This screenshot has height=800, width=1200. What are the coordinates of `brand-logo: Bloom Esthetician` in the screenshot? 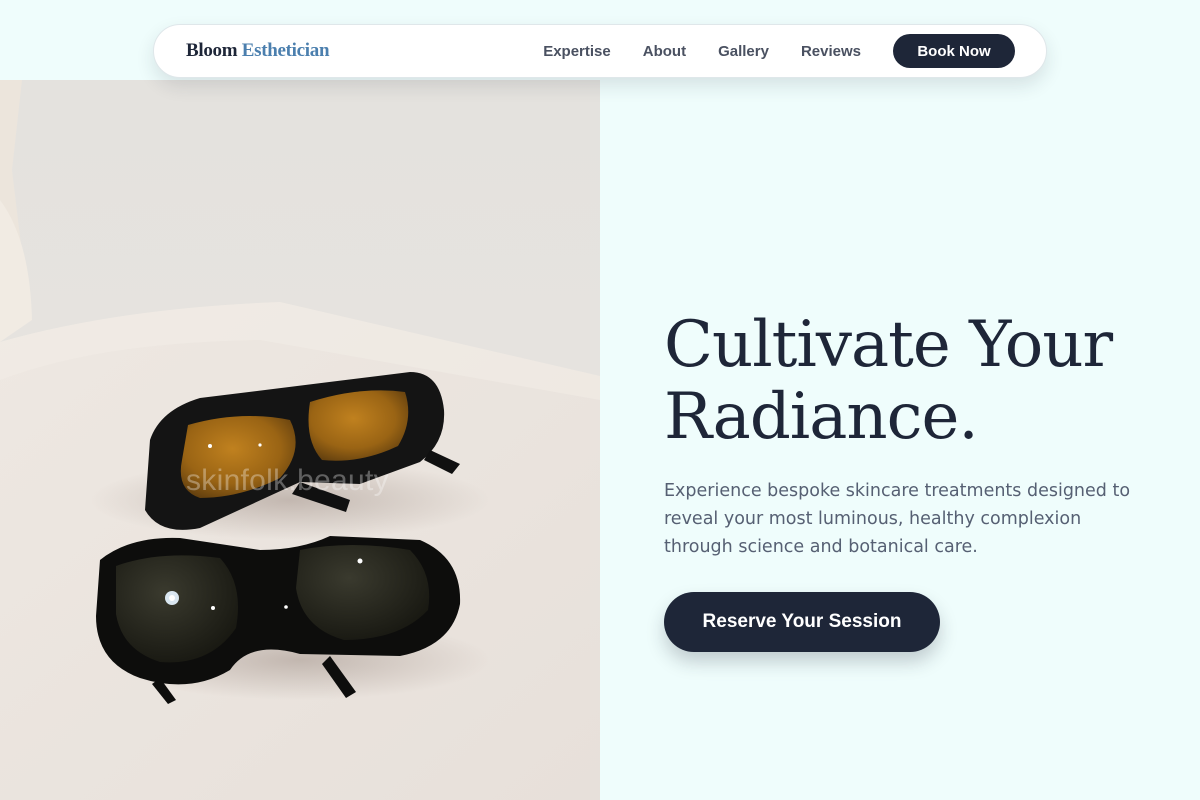 It's located at (258, 51).